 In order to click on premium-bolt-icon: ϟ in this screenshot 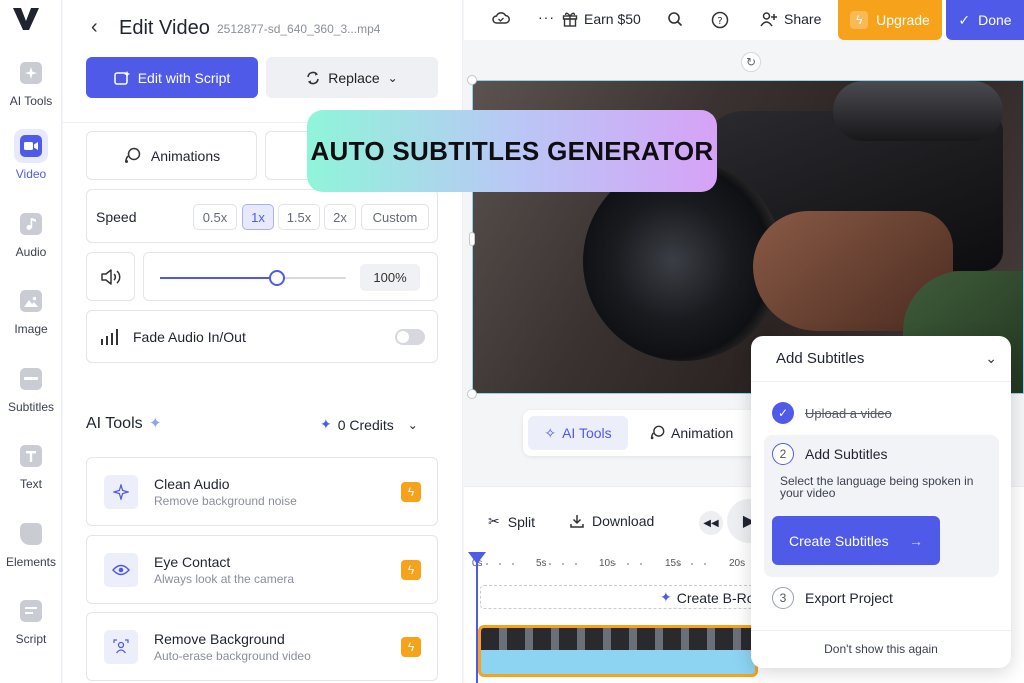, I will do `click(411, 647)`.